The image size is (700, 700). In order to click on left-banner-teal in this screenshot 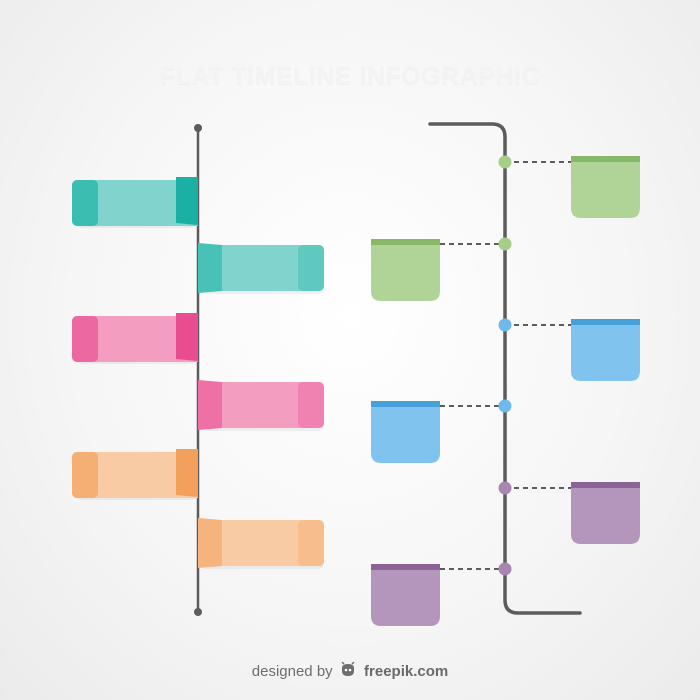, I will do `click(135, 202)`.